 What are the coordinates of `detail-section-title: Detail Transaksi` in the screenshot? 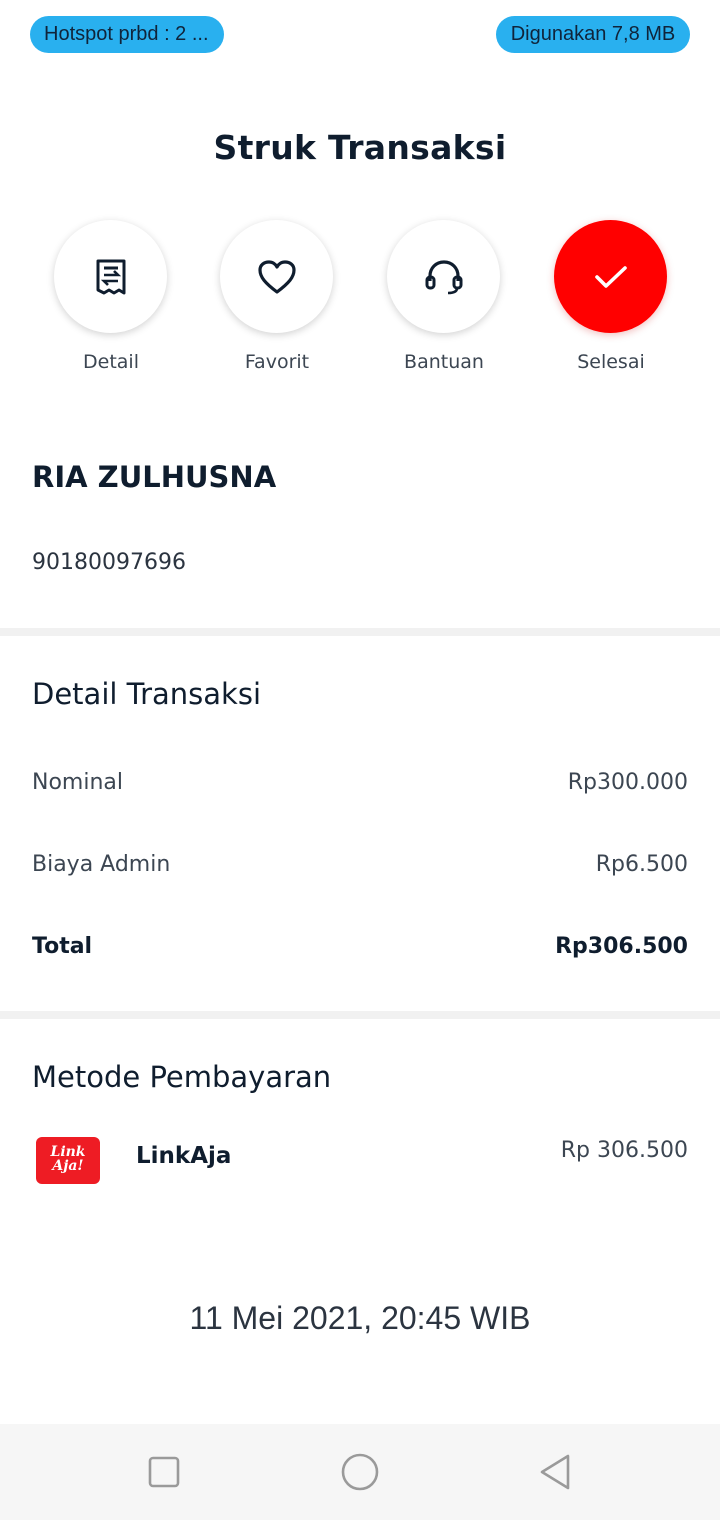 It's located at (147, 694).